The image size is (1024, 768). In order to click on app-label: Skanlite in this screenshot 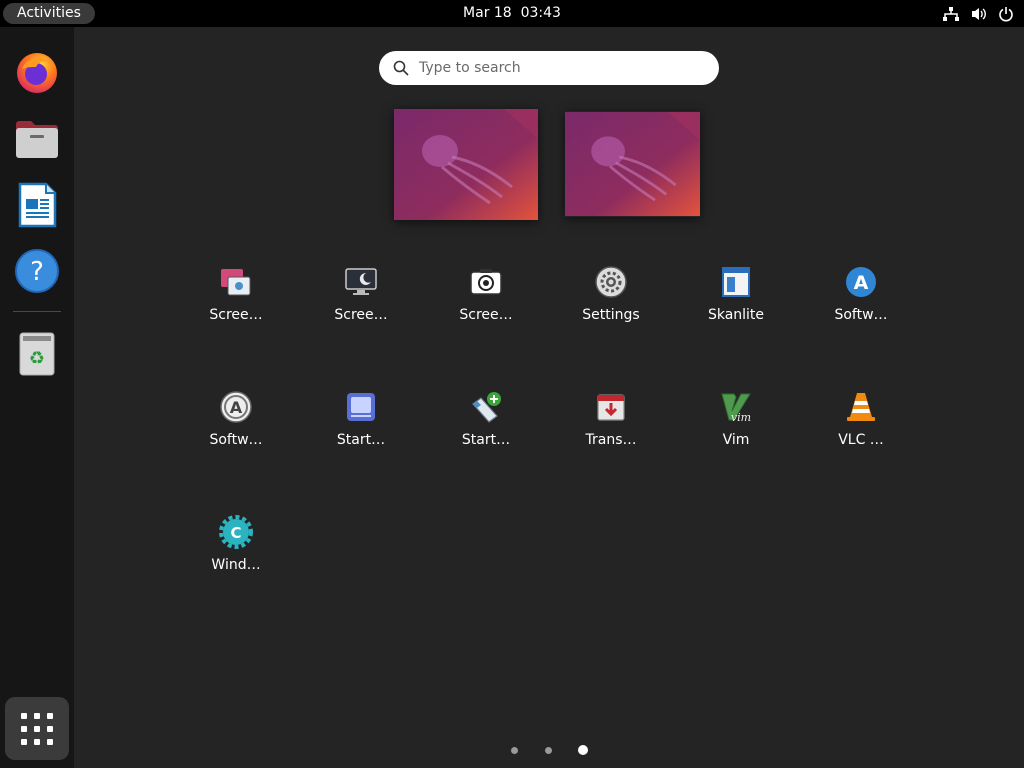, I will do `click(736, 315)`.